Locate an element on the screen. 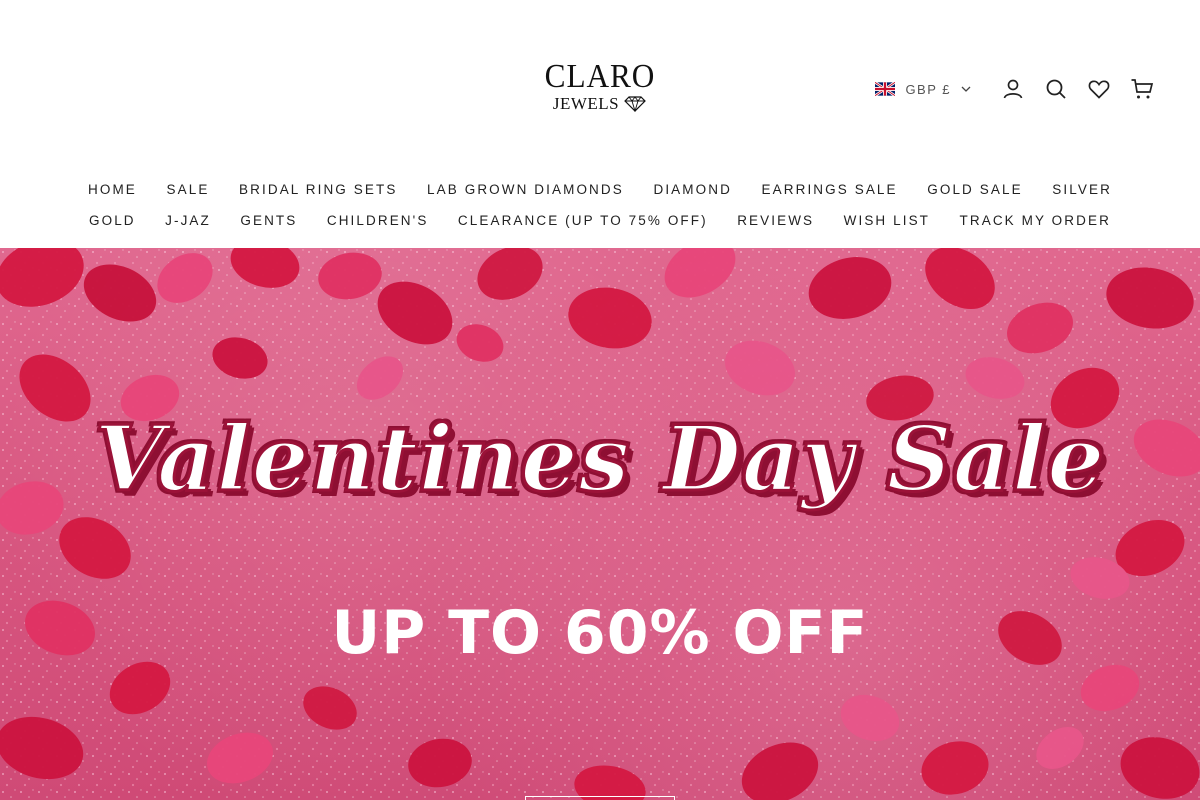  nav-item-childrens: CHILDREN'S is located at coordinates (378, 220).